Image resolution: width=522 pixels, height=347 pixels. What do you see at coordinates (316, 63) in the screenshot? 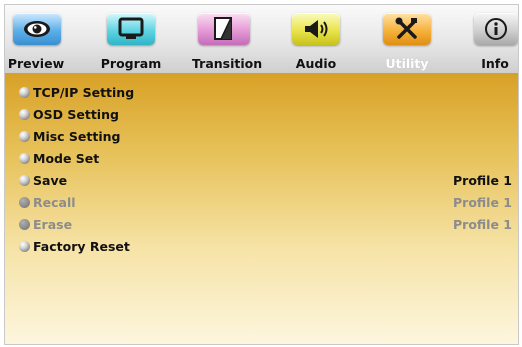
I see `tab-label: Audio` at bounding box center [316, 63].